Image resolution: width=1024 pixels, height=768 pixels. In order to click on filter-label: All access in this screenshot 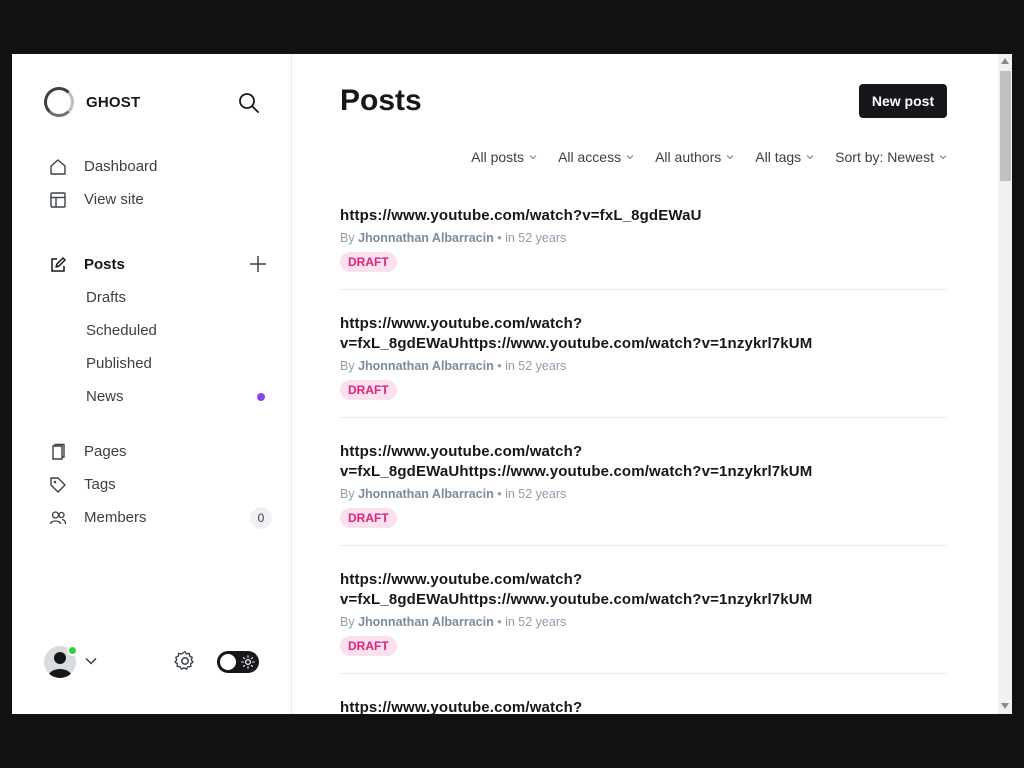, I will do `click(590, 157)`.